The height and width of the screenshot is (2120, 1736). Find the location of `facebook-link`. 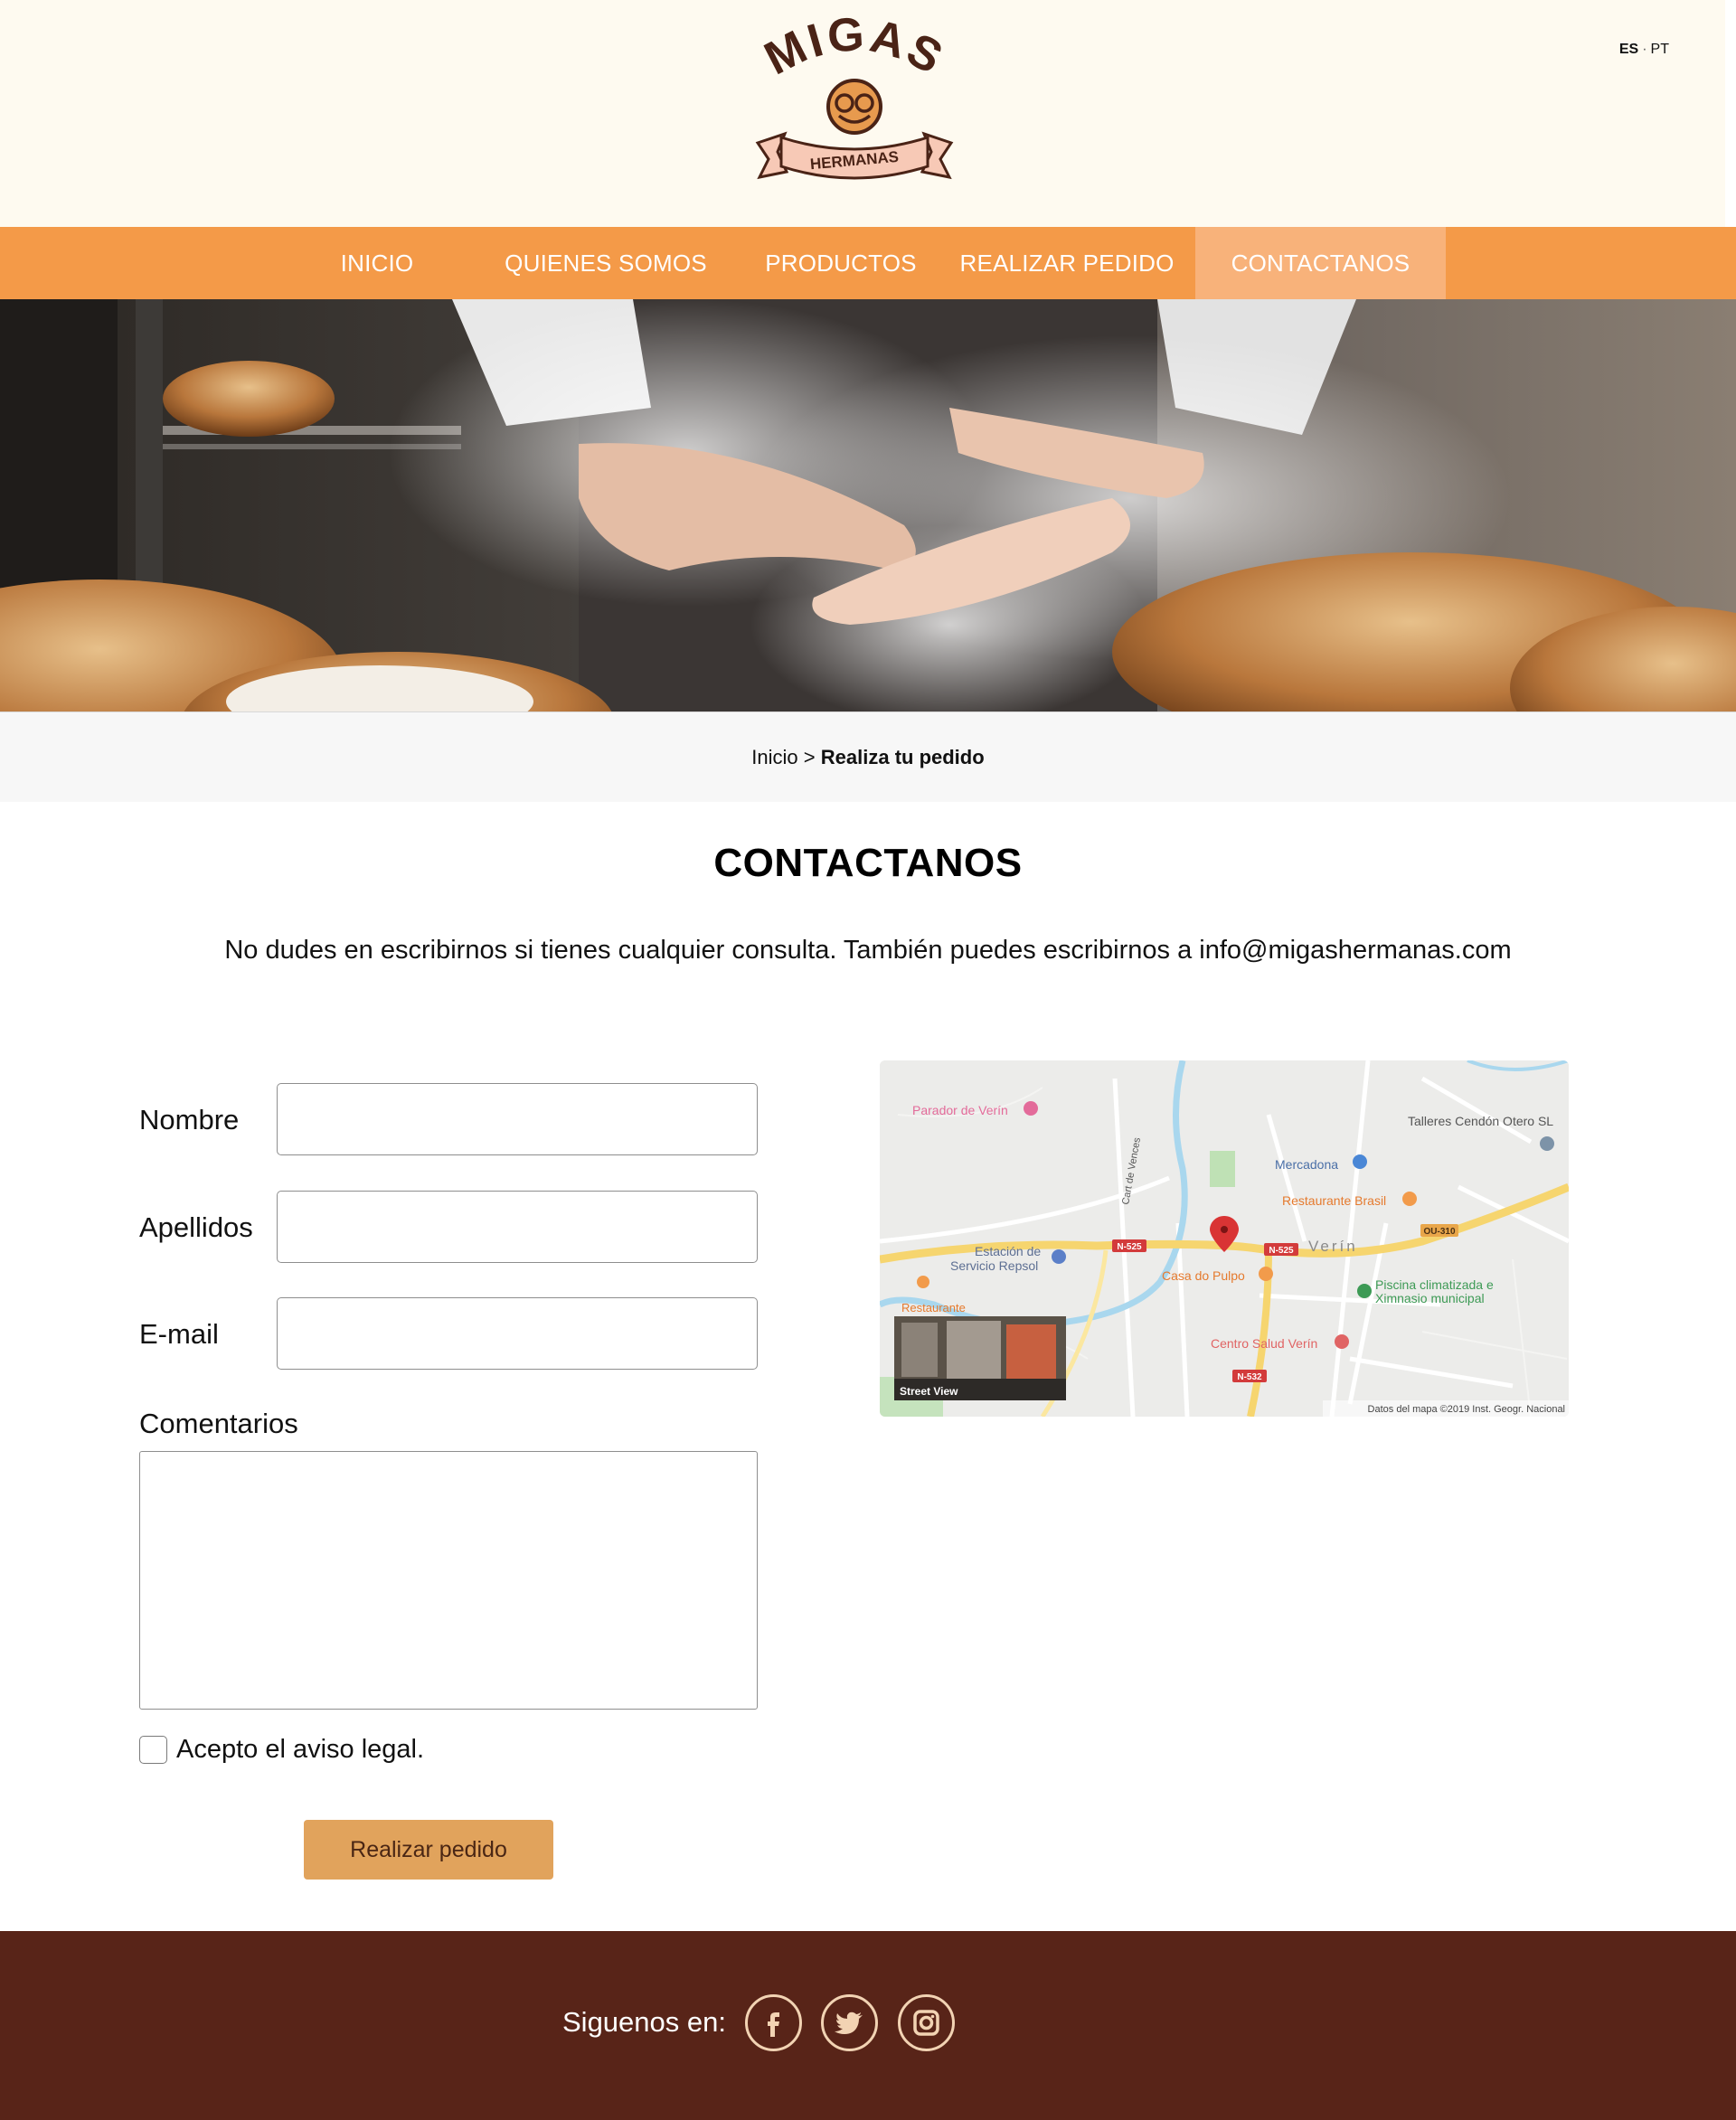

facebook-link is located at coordinates (774, 2022).